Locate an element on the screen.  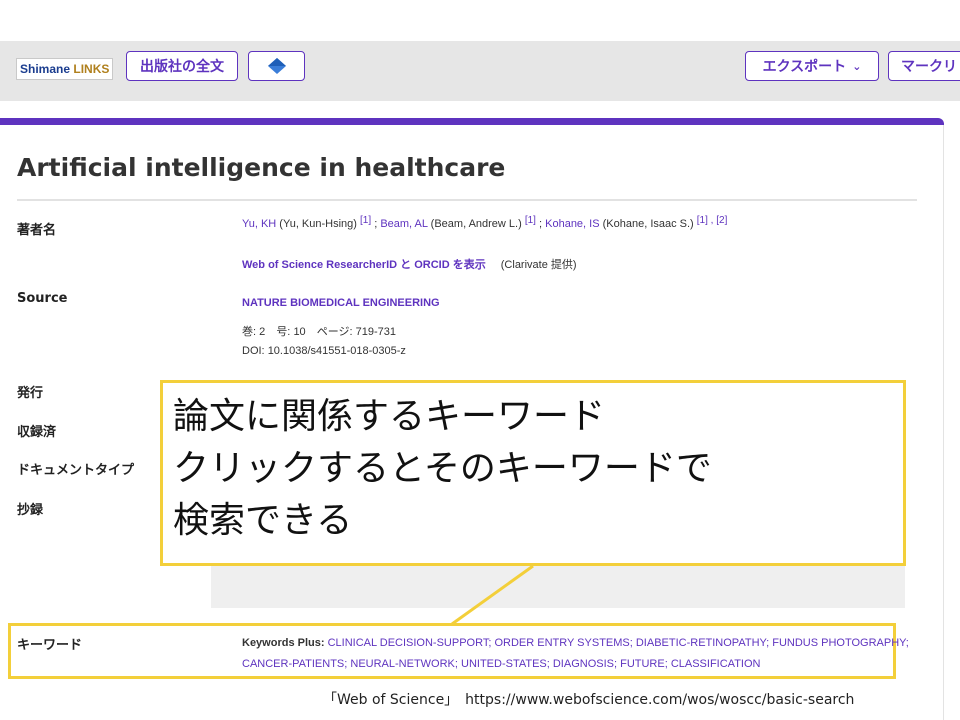
author-link: Yu, KH is located at coordinates (259, 224).